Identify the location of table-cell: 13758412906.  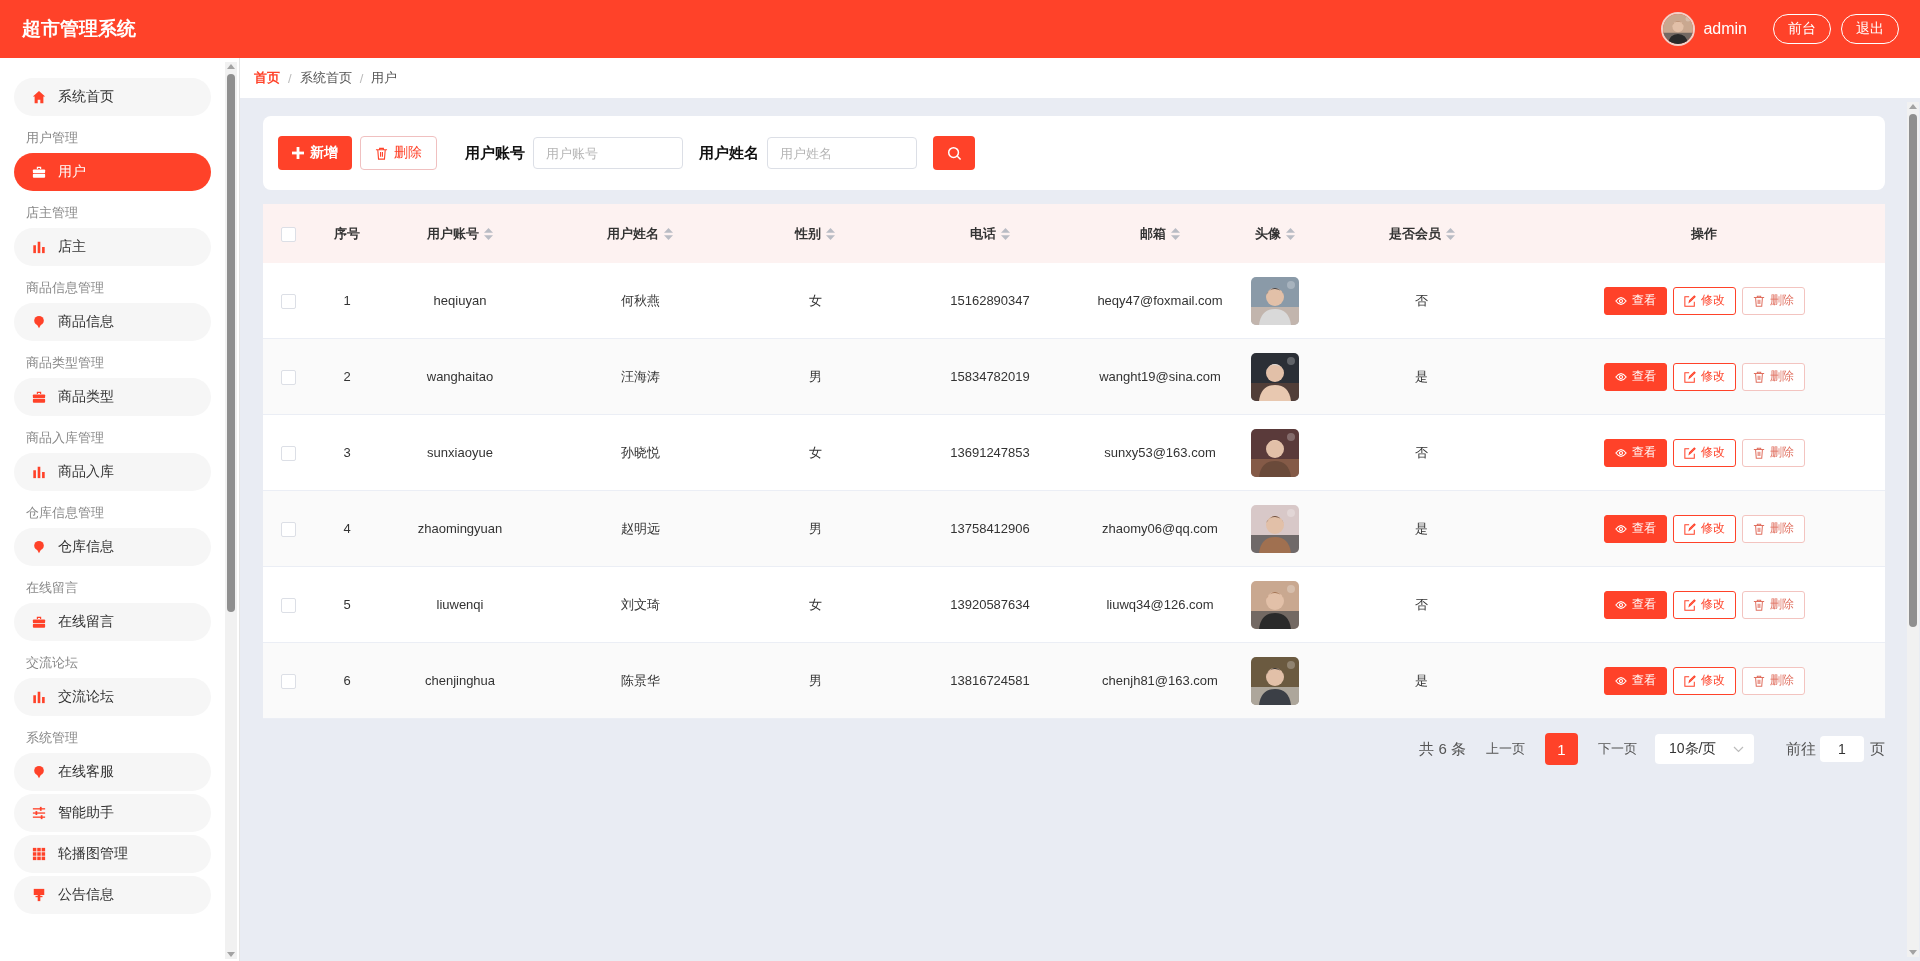
(990, 528).